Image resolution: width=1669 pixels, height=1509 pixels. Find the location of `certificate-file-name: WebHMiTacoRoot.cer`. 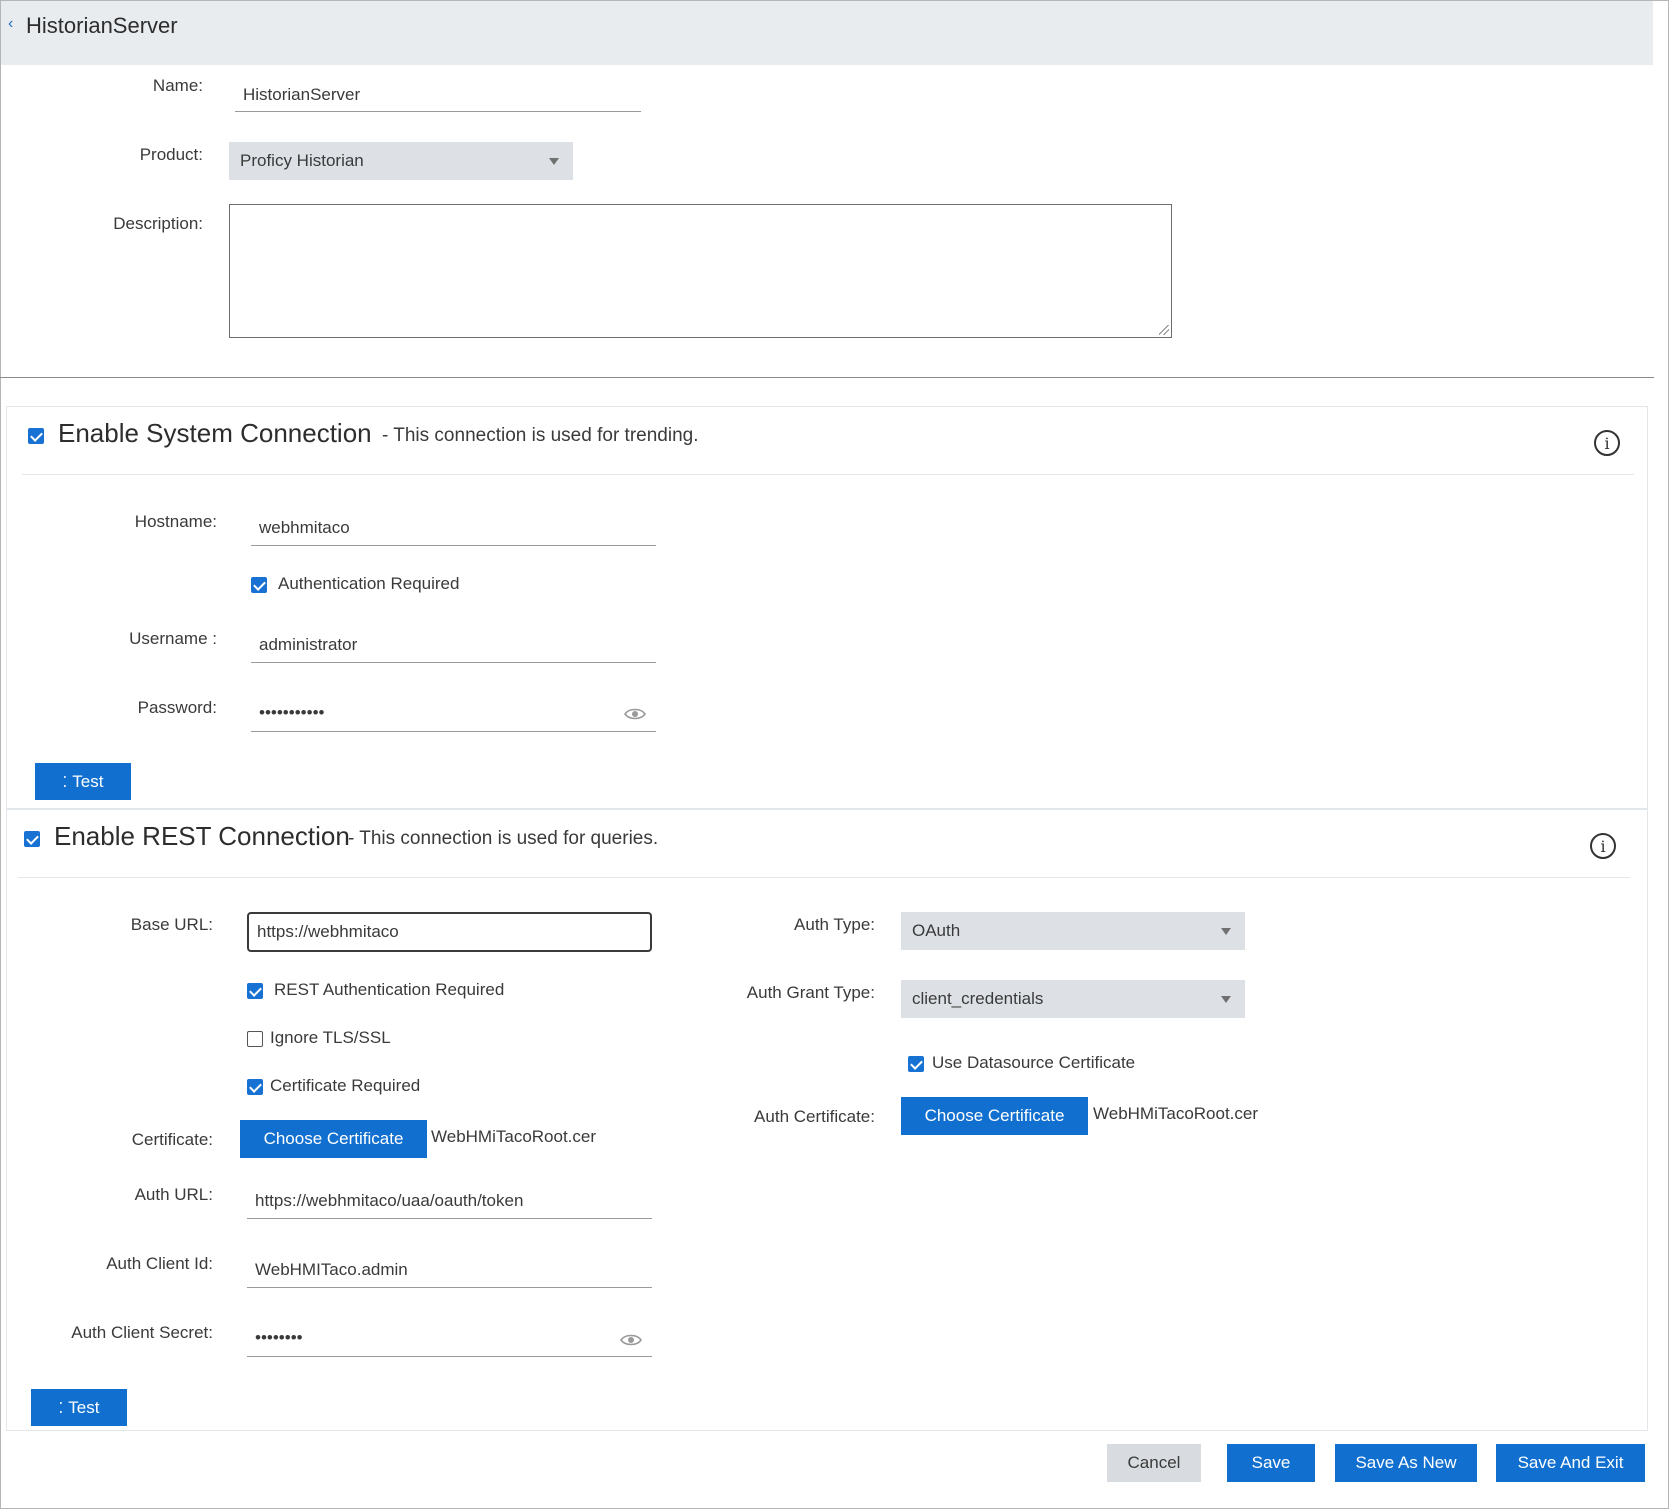

certificate-file-name: WebHMiTacoRoot.cer is located at coordinates (514, 1136).